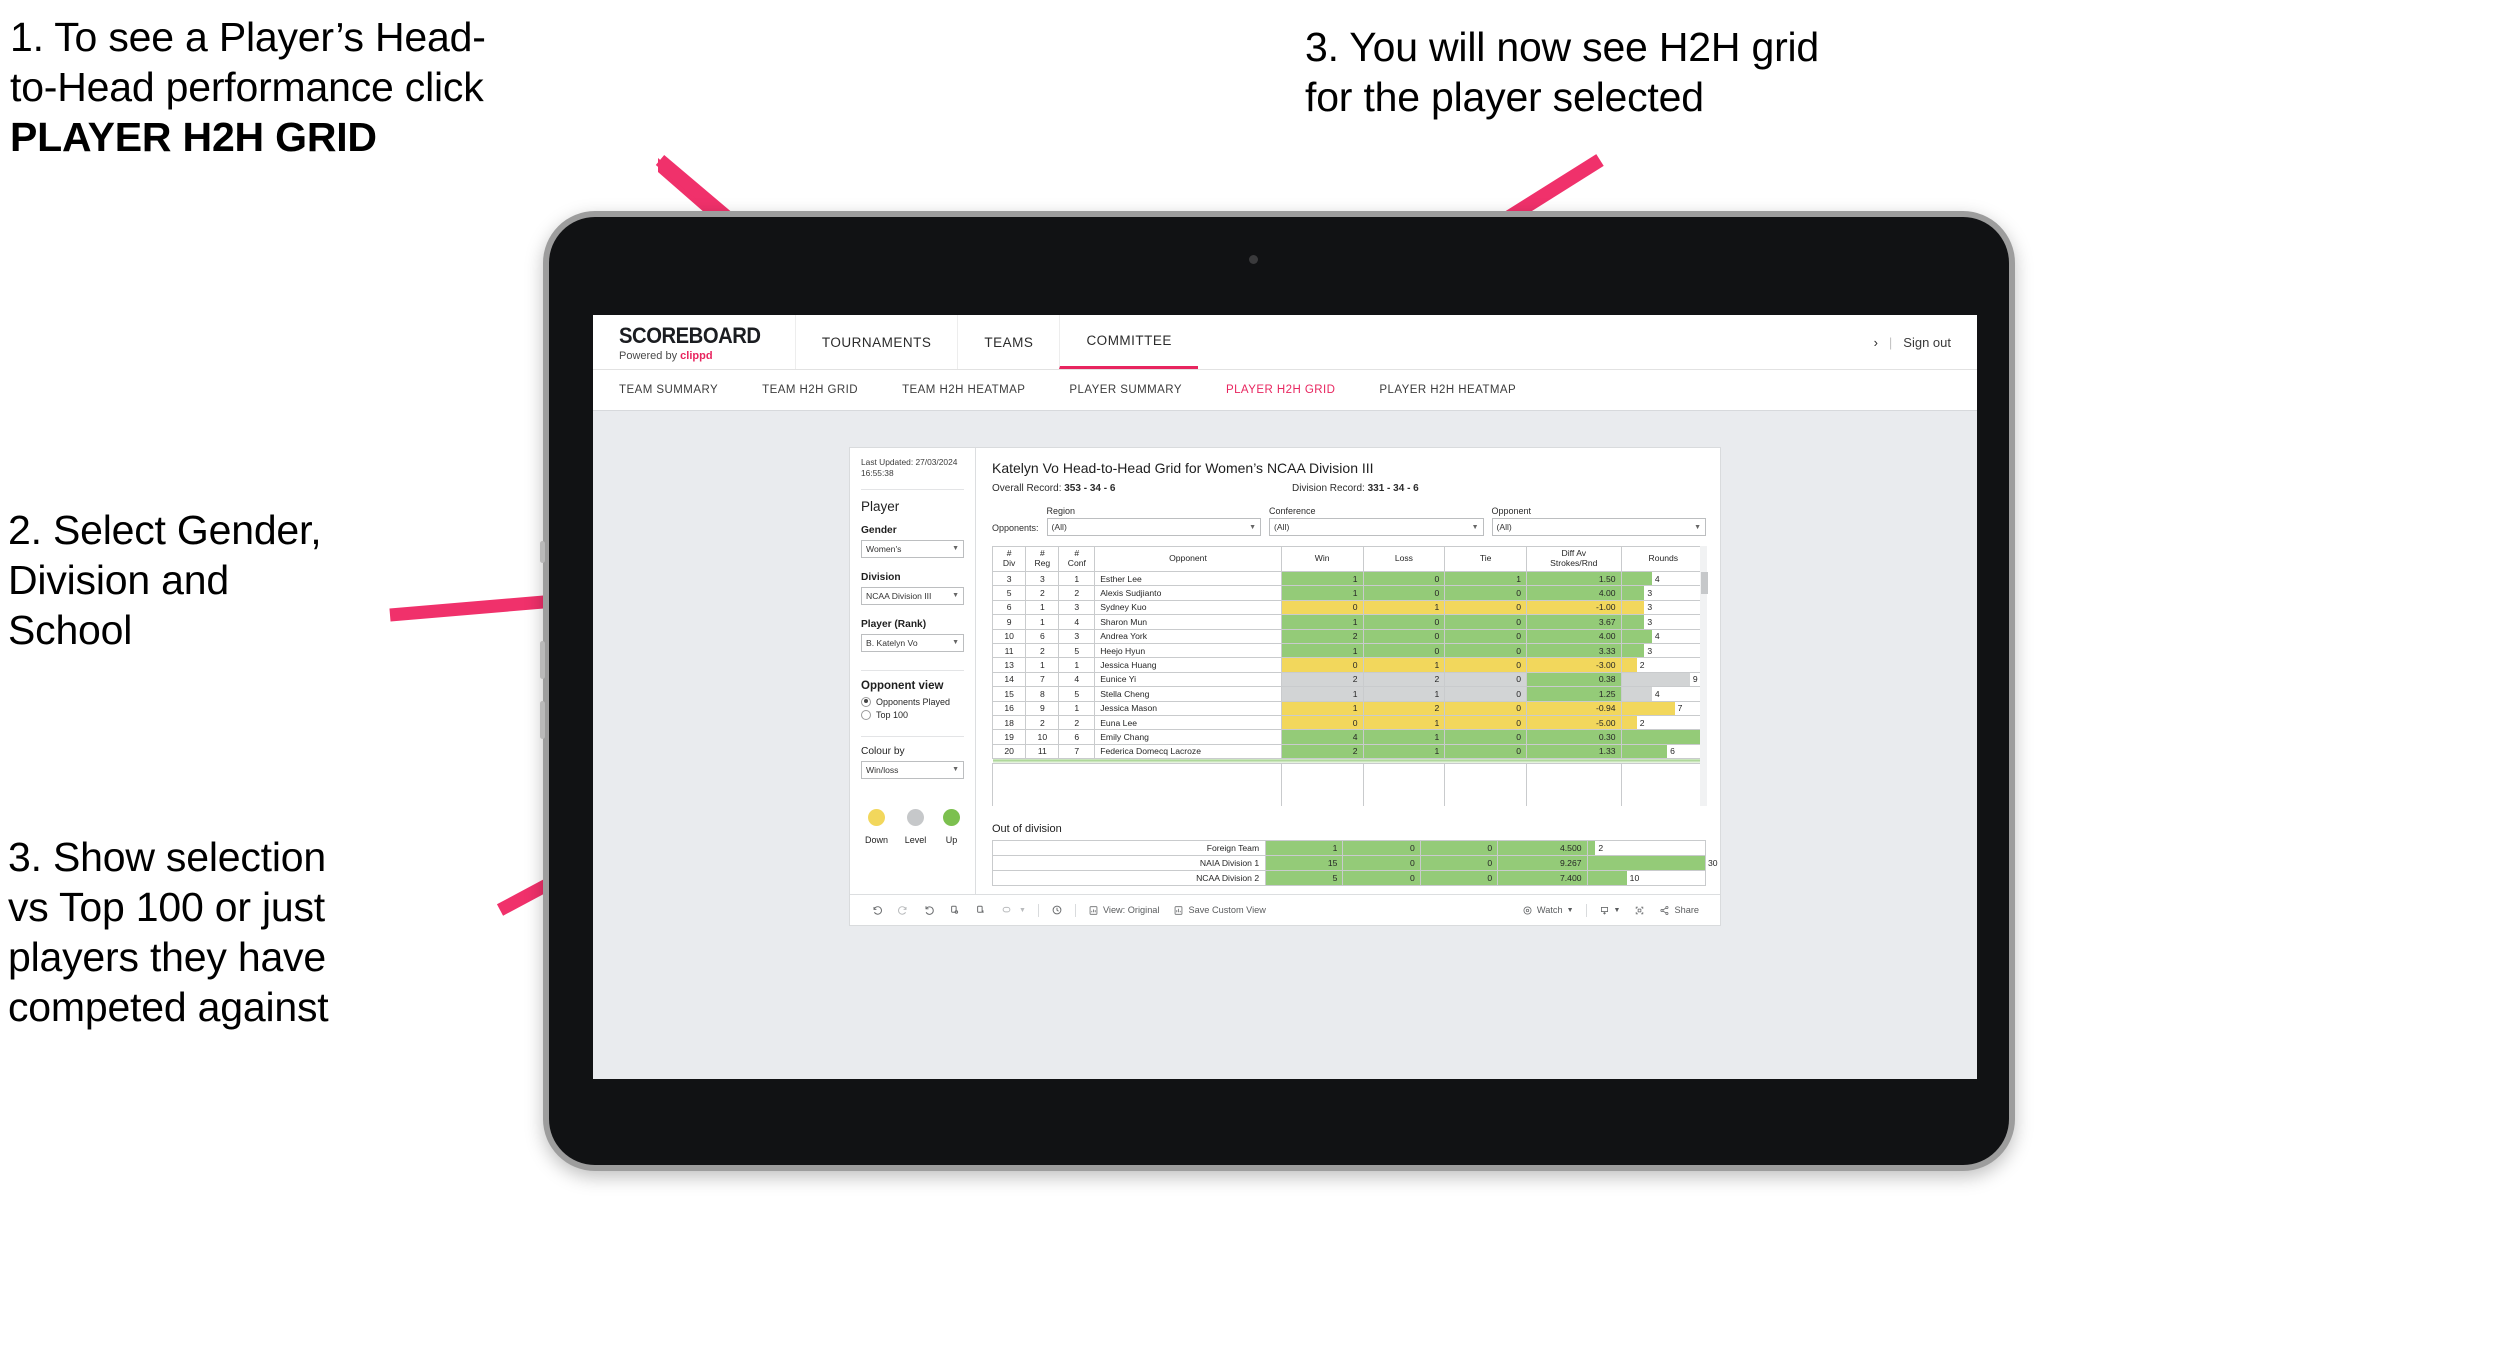  Describe the element at coordinates (1042, 559) in the screenshot. I see `col-reg: # Reg` at that location.